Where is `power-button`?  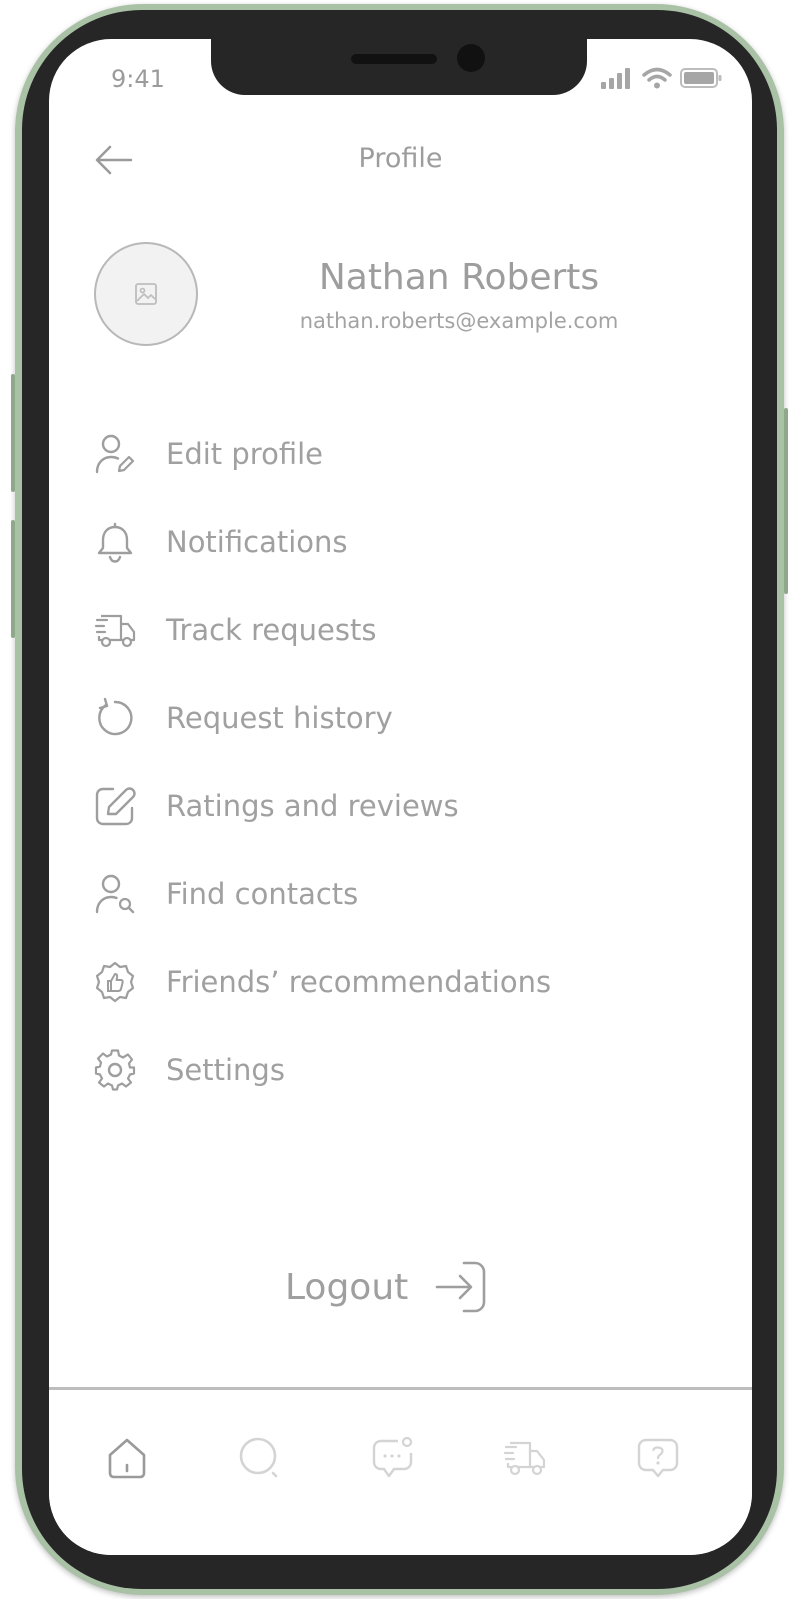 power-button is located at coordinates (786, 501).